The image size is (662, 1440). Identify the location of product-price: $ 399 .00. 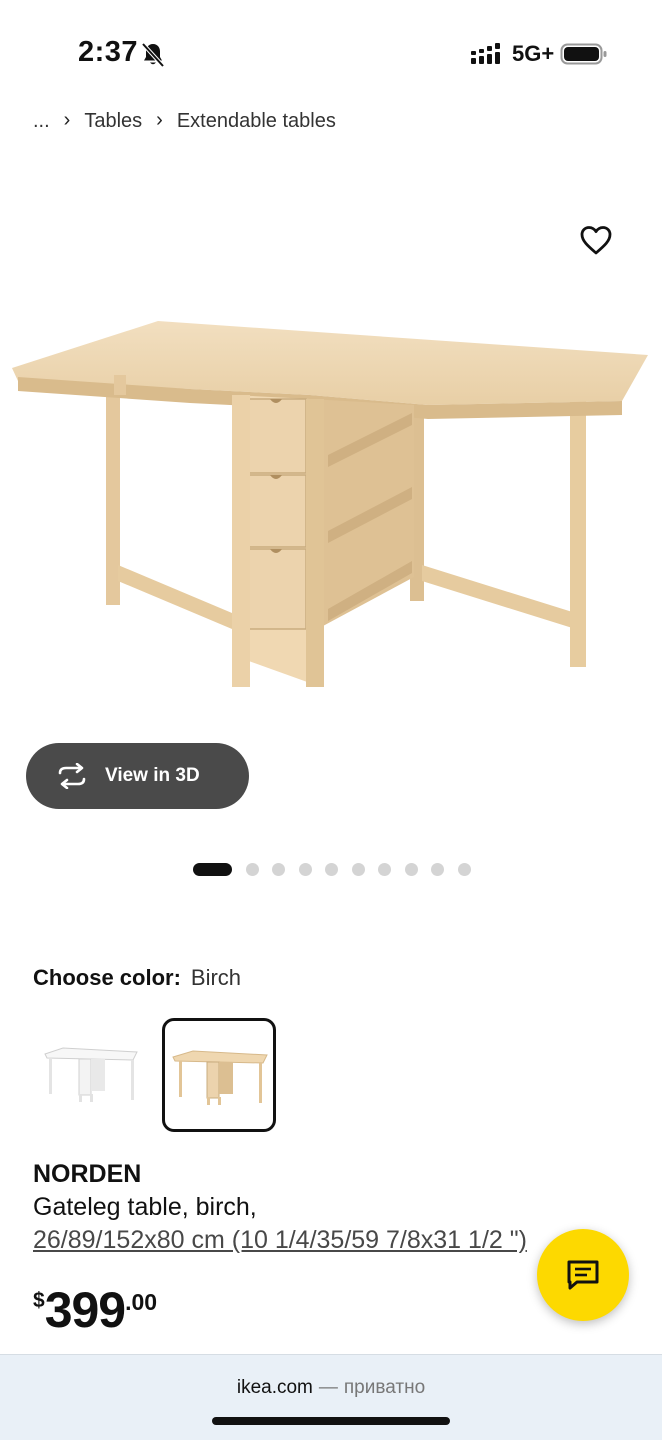
(95, 1310).